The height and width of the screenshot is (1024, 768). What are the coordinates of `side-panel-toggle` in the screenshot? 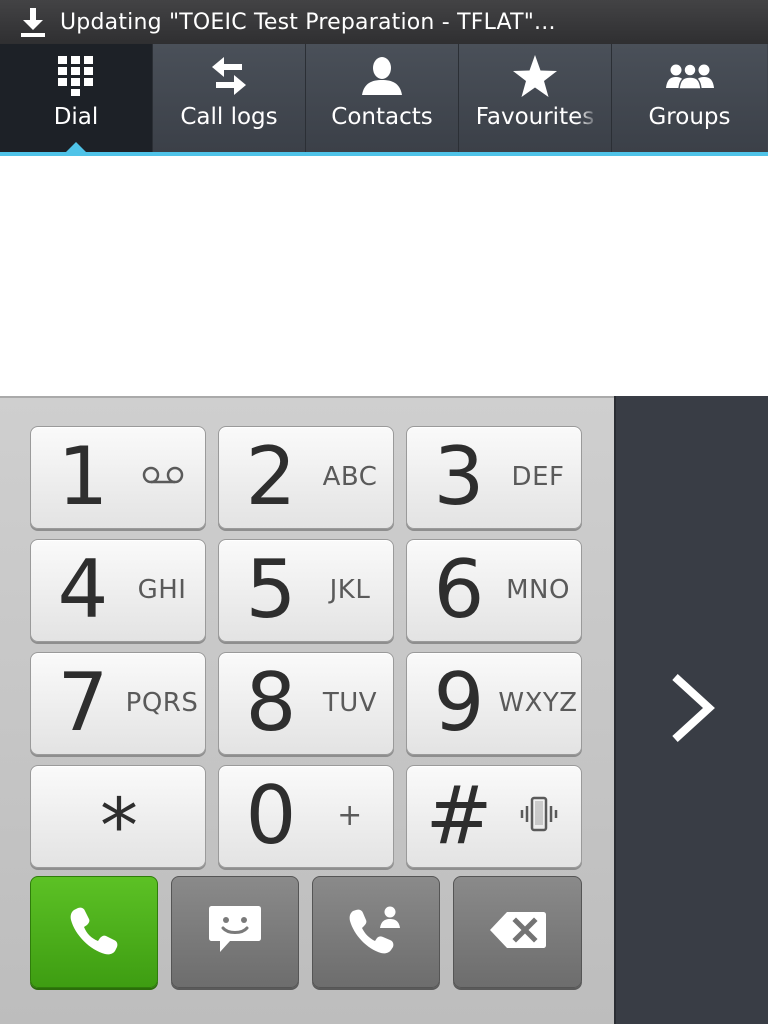 It's located at (691, 710).